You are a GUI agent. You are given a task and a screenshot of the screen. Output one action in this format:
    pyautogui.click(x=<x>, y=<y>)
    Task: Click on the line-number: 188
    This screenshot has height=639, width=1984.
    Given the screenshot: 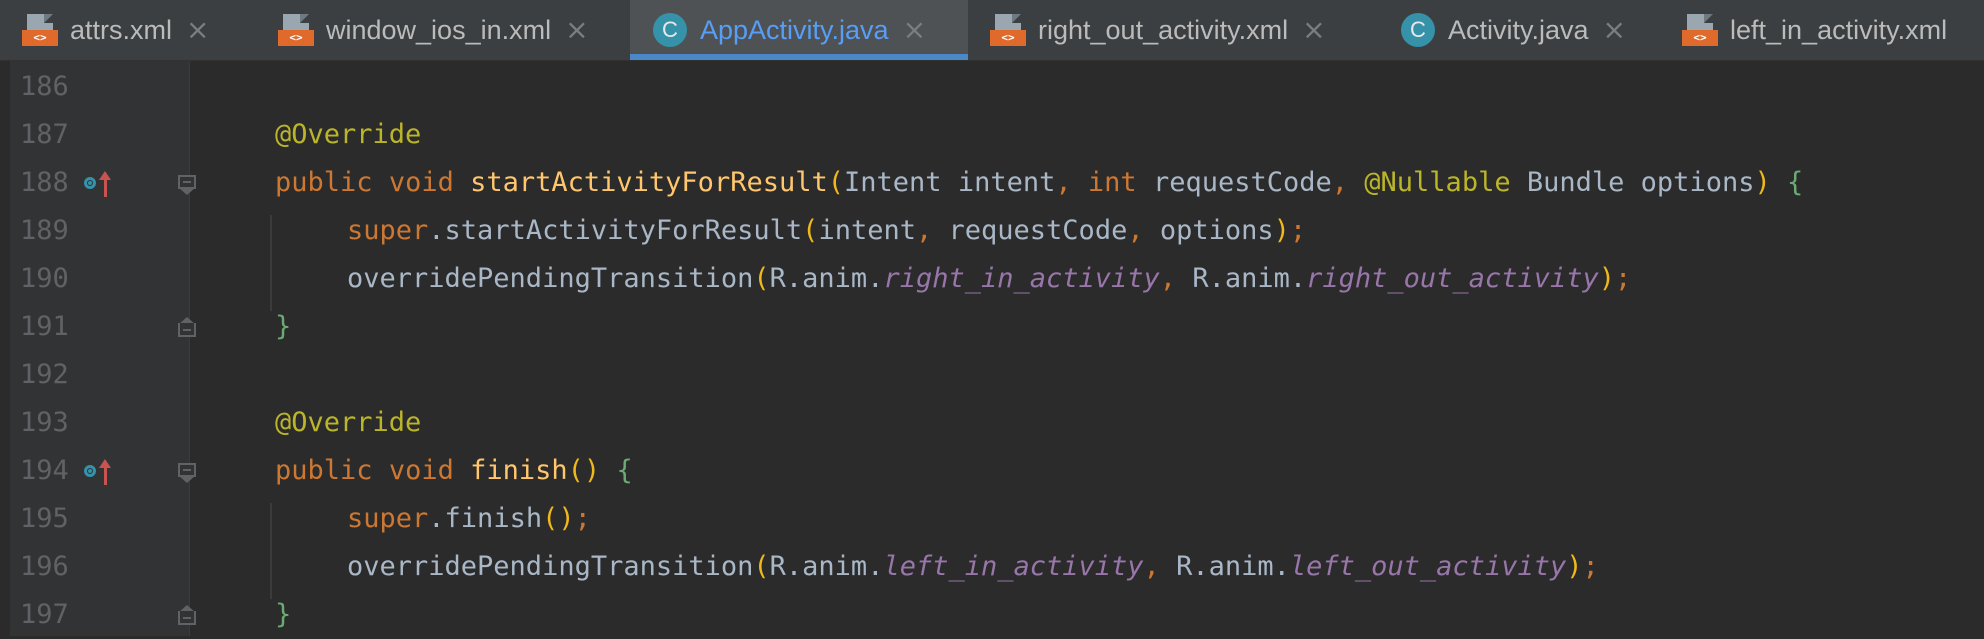 What is the action you would take?
    pyautogui.click(x=44, y=182)
    